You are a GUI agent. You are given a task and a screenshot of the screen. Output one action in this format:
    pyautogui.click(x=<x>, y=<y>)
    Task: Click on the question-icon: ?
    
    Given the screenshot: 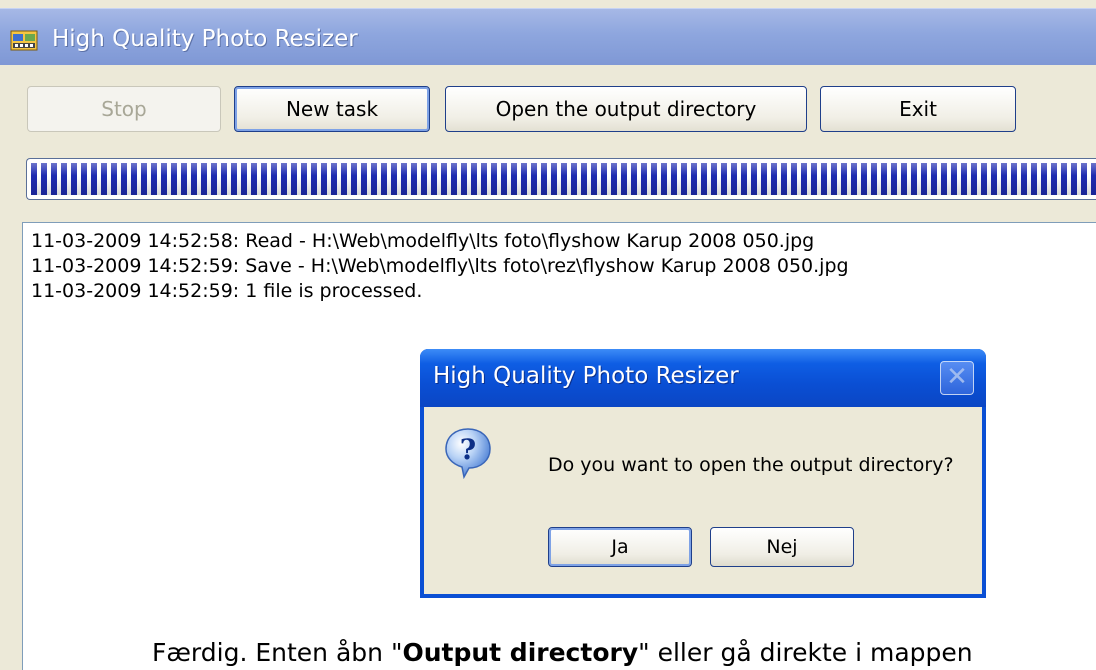 What is the action you would take?
    pyautogui.click(x=468, y=453)
    